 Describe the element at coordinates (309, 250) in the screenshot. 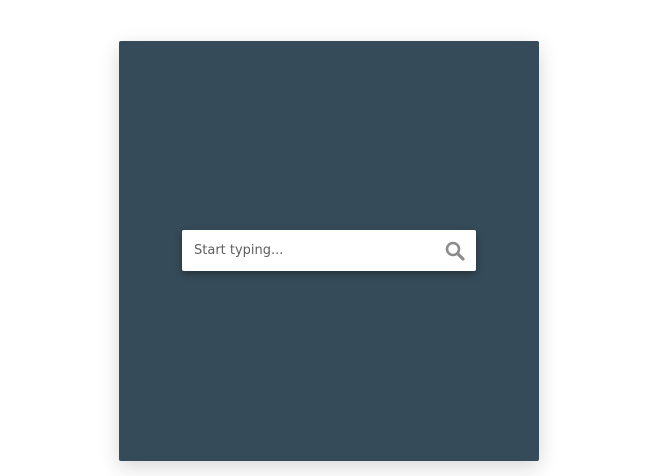

I see `search-input` at that location.